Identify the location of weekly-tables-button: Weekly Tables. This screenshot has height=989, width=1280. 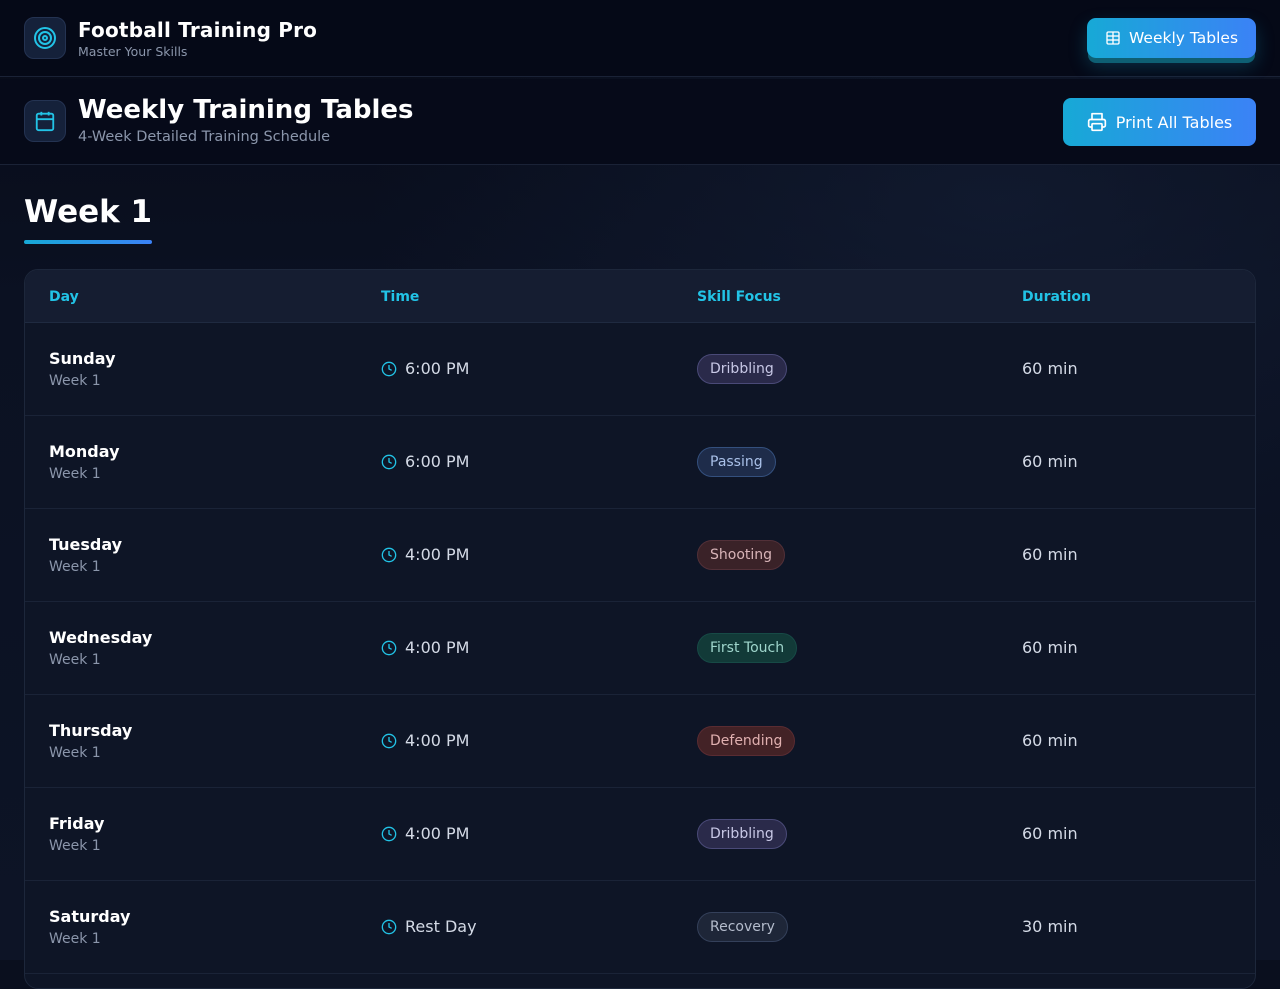
(1171, 38).